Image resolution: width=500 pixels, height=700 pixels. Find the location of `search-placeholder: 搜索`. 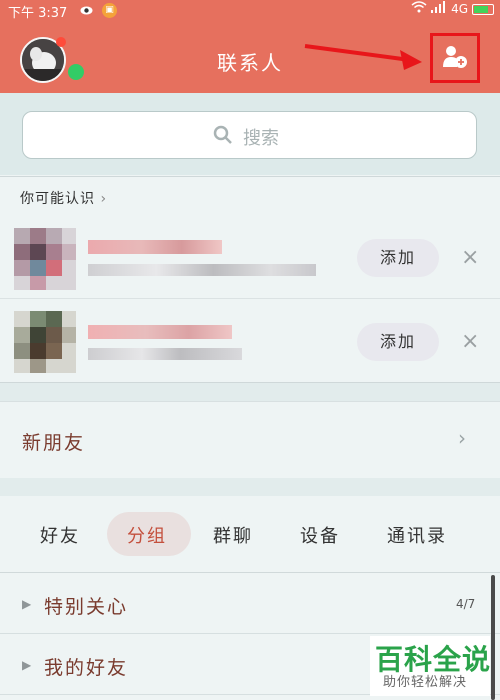

search-placeholder: 搜索 is located at coordinates (250, 137).